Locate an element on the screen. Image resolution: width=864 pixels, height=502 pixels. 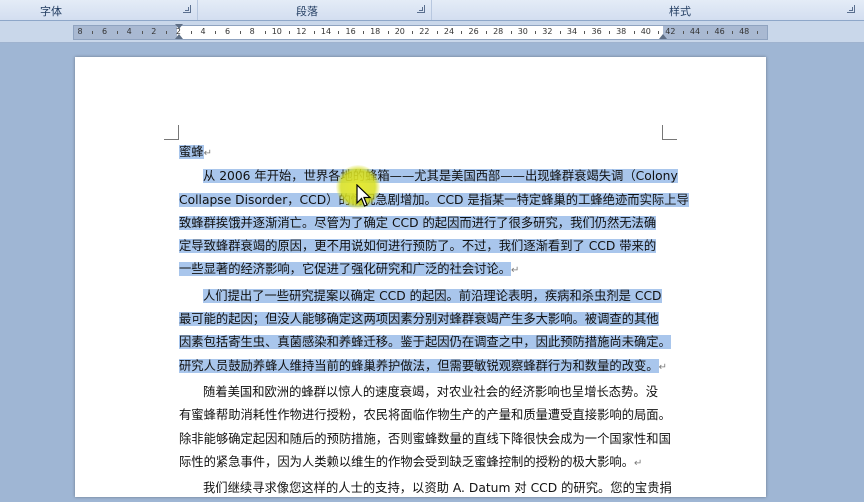
text-line: 有蜜蜂帮助消耗性作物进行授粉，农民将面临作物生产的产量和质量遭受直接影响的局面。 is located at coordinates (425, 415).